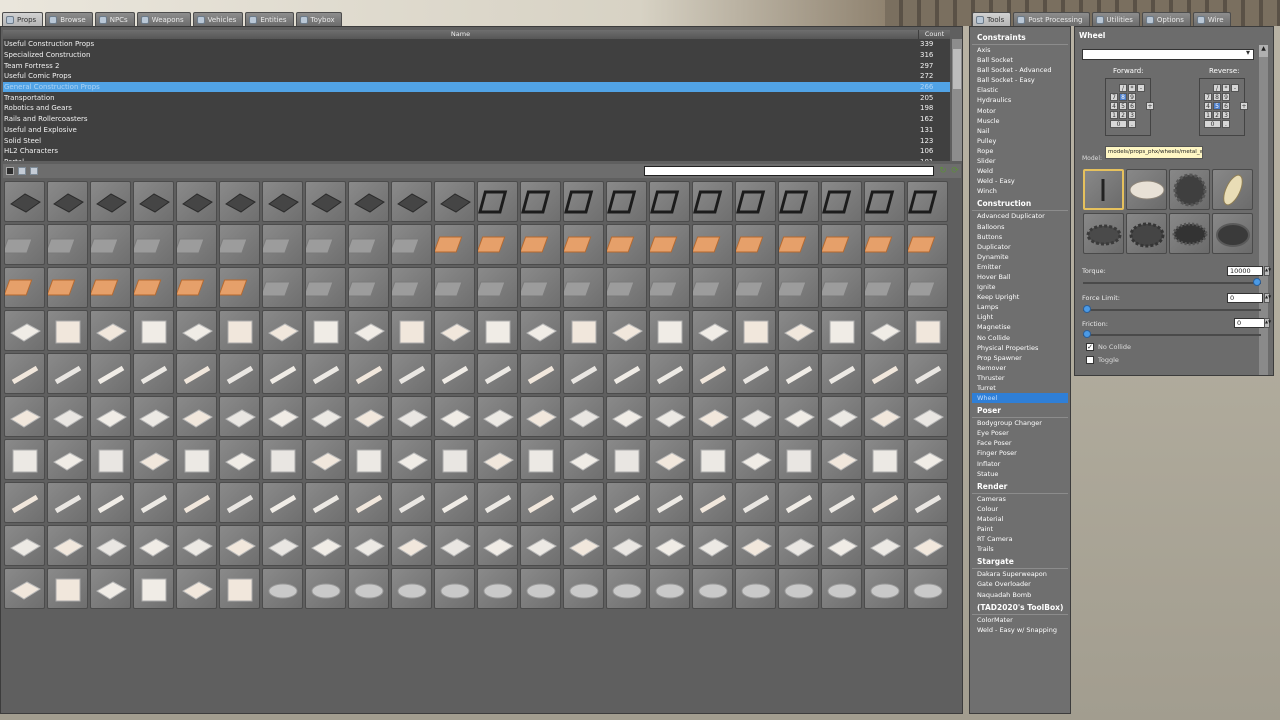 The height and width of the screenshot is (720, 1280). What do you see at coordinates (1020, 204) in the screenshot?
I see `tool-category-header: Construction` at bounding box center [1020, 204].